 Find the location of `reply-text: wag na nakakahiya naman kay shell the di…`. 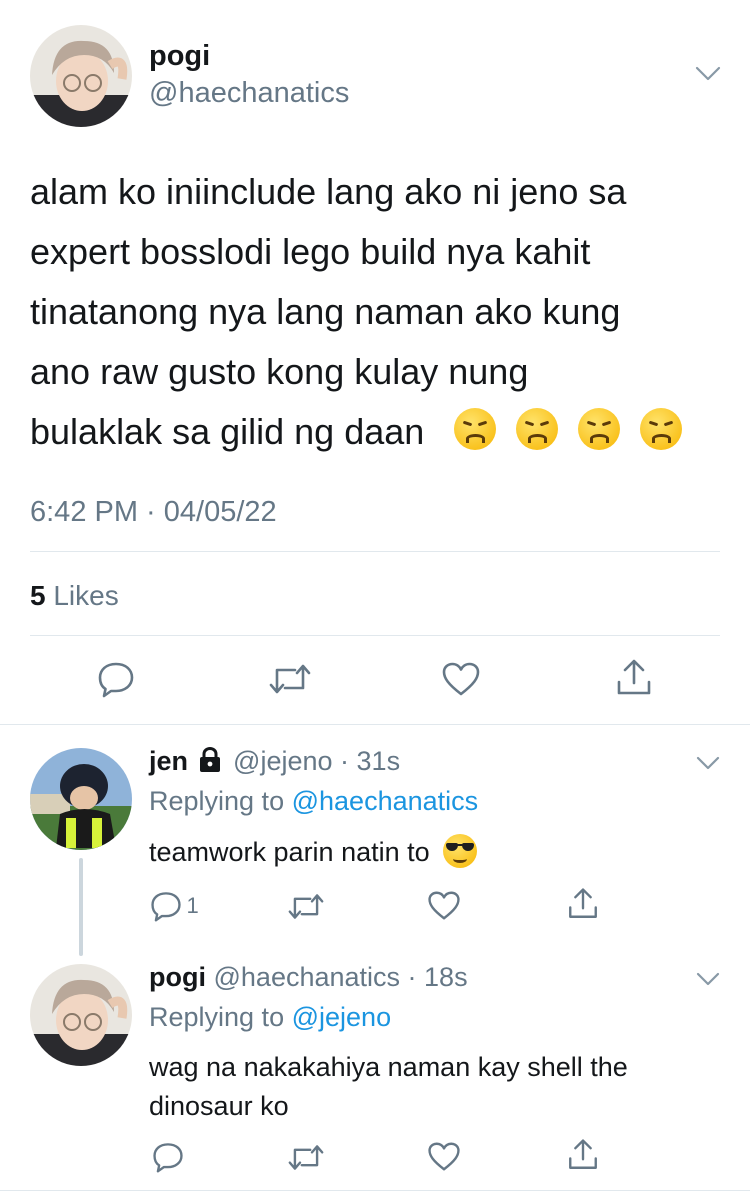

reply-text: wag na nakakahiya naman kay shell the di… is located at coordinates (439, 1087).